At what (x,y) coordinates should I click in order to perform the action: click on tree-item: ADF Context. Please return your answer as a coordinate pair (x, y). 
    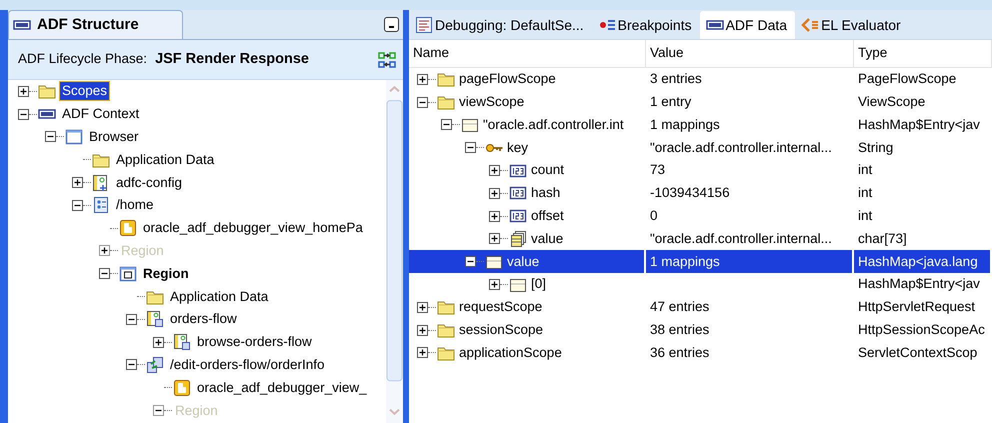
    Looking at the image, I should click on (101, 114).